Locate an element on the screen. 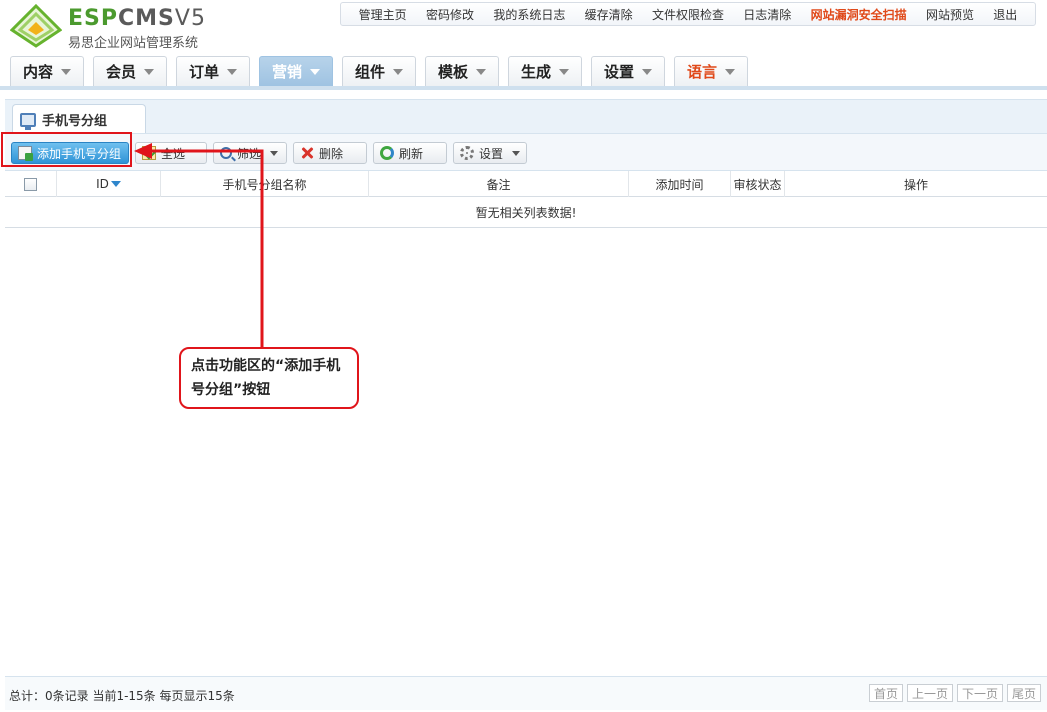  column-header-label: 添加时间 is located at coordinates (679, 184).